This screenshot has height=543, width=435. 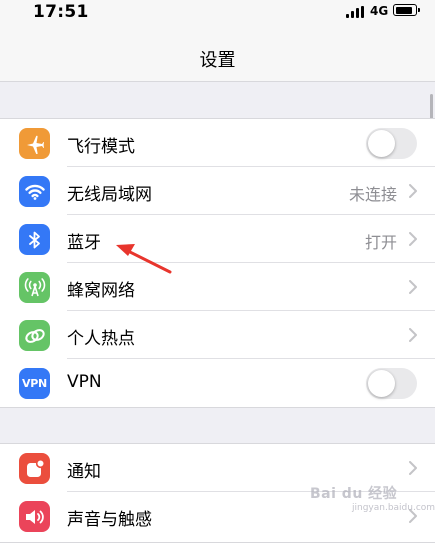 I want to click on settings-row-label: 声音与触感, so click(x=109, y=520).